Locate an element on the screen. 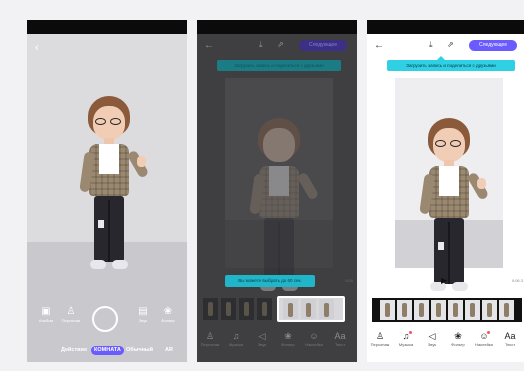  mode-action: Действие is located at coordinates (74, 350).